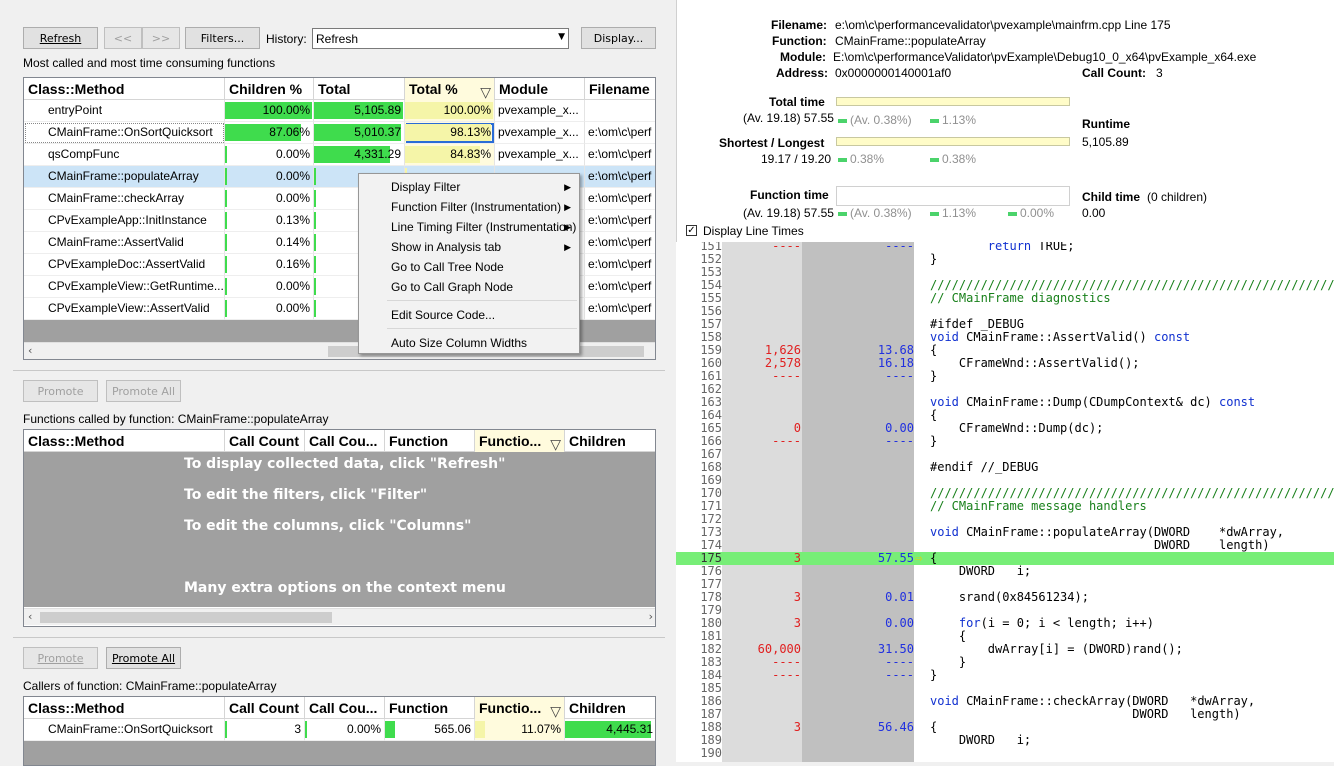  What do you see at coordinates (269, 89) in the screenshot?
I see `col-children-pct: Children %` at bounding box center [269, 89].